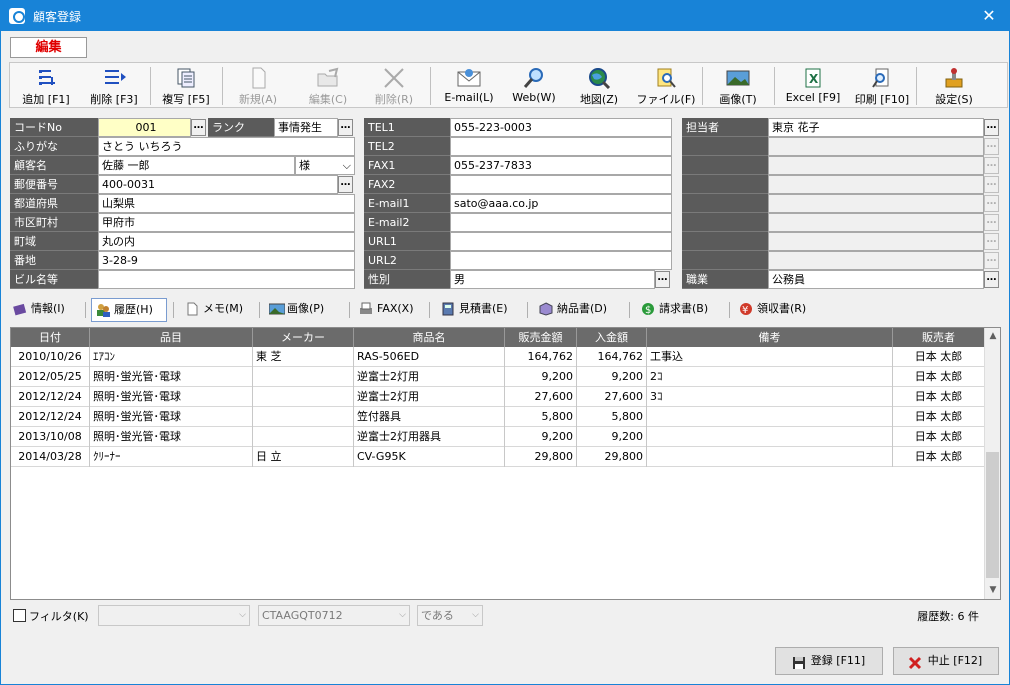 This screenshot has height=685, width=1010. Describe the element at coordinates (777, 310) in the screenshot. I see `tab-receipt: ¥ 領収書(R)` at that location.